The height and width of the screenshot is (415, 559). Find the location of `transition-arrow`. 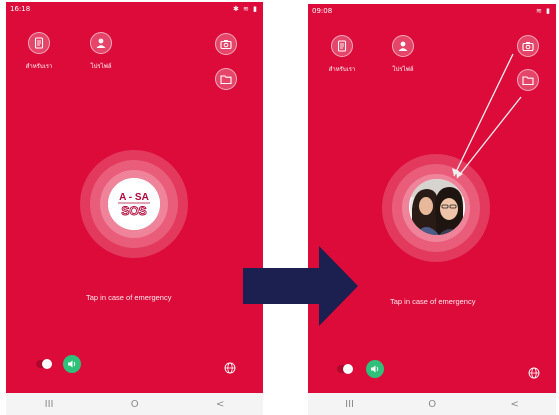

transition-arrow is located at coordinates (300, 286).